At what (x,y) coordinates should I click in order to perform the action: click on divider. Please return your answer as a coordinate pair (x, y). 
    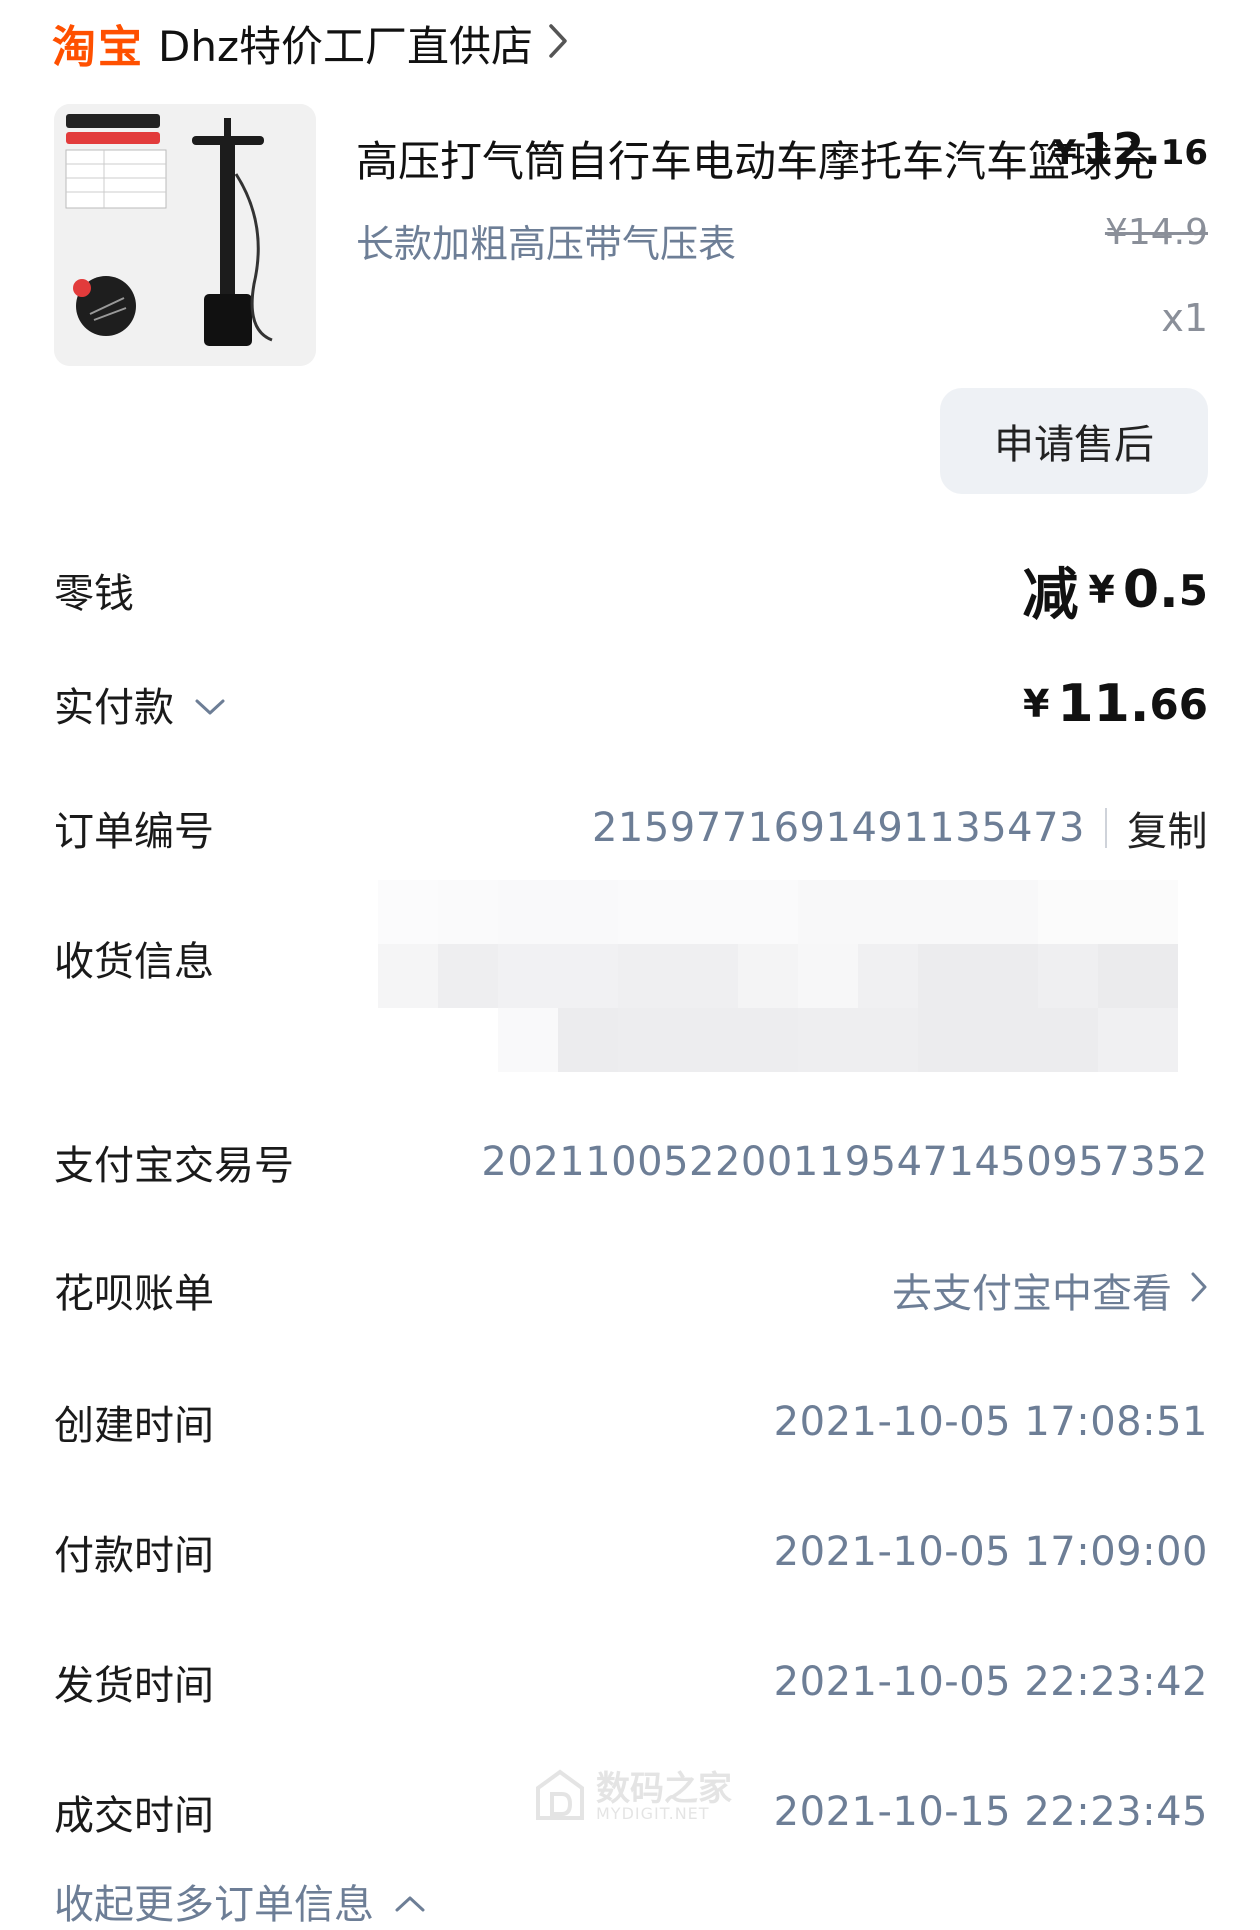
    Looking at the image, I should click on (1106, 828).